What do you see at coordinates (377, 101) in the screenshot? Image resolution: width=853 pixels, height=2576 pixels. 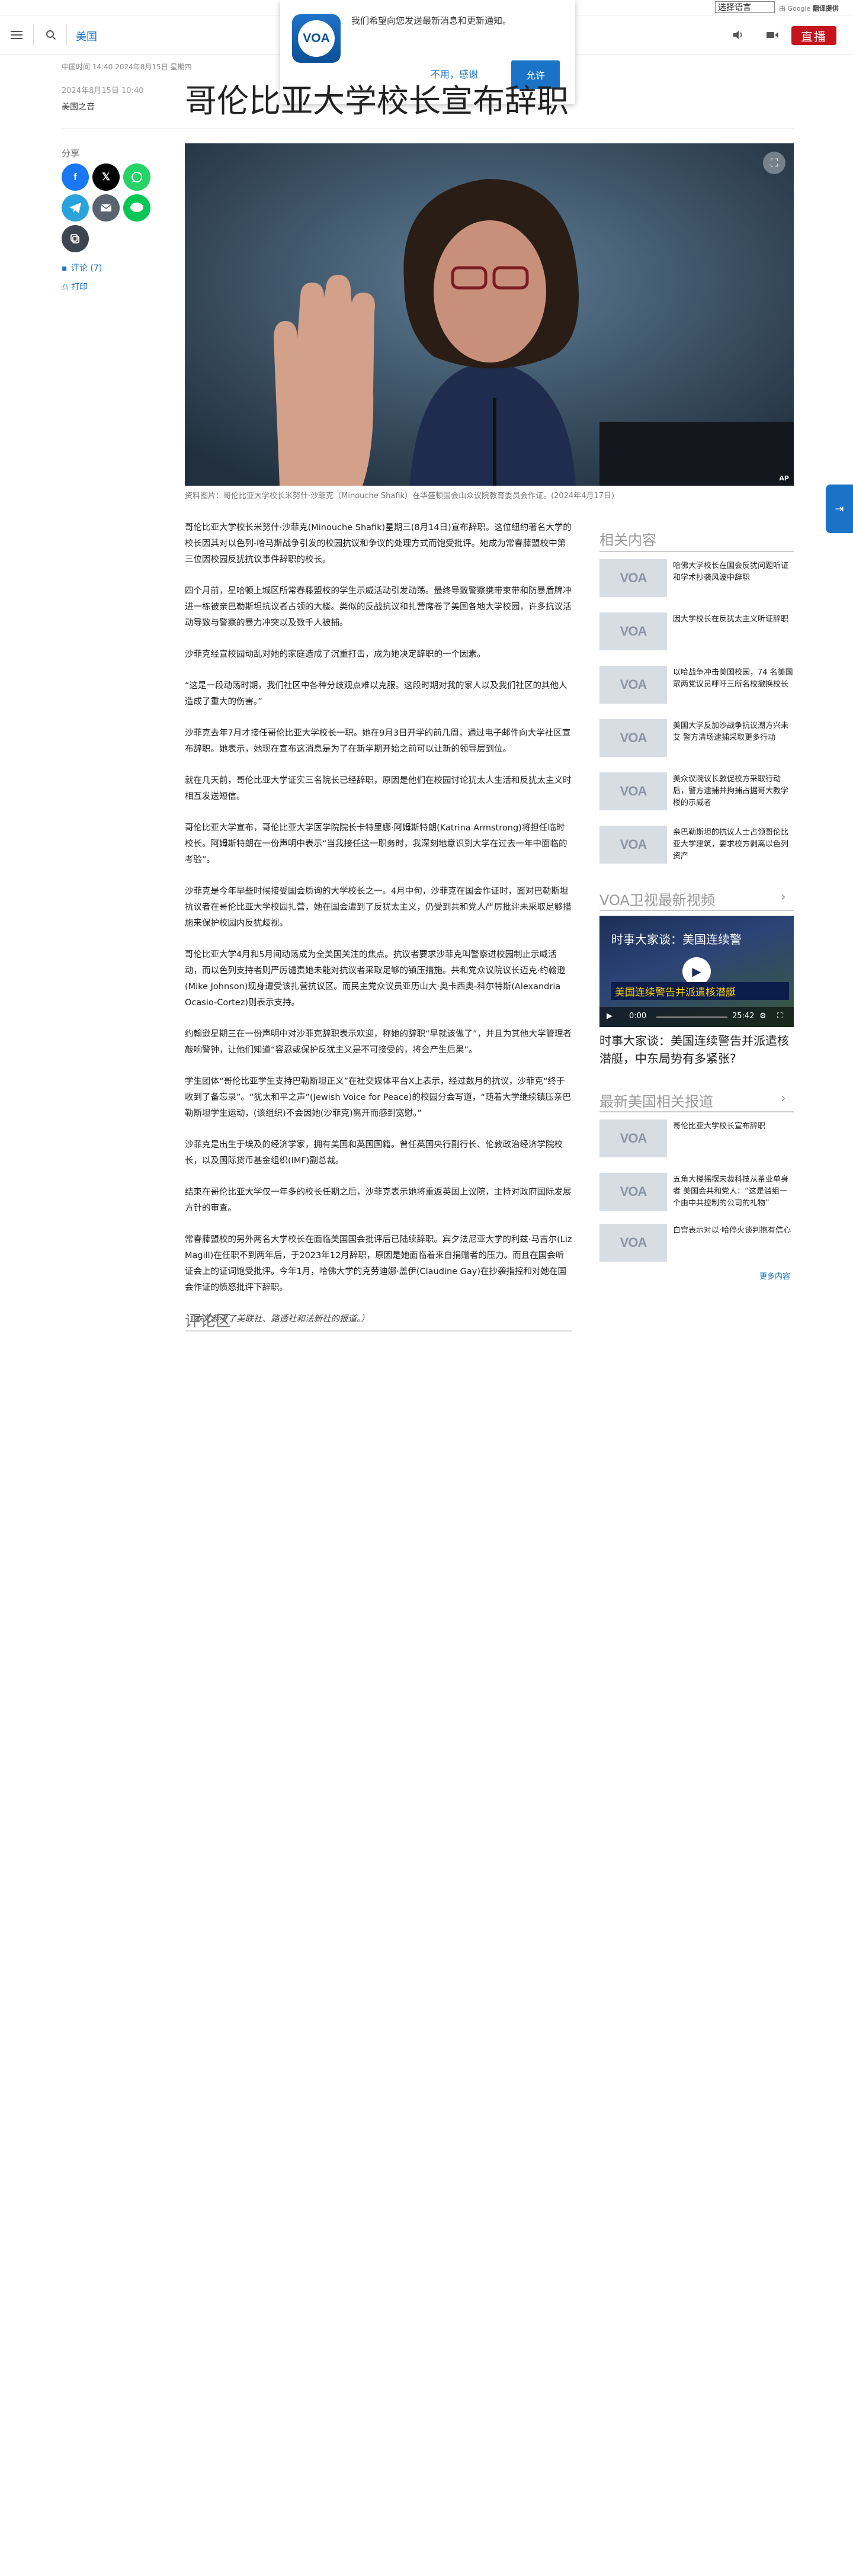 I see `article-headline: 哥伦比亚大学校长宣布辞职` at bounding box center [377, 101].